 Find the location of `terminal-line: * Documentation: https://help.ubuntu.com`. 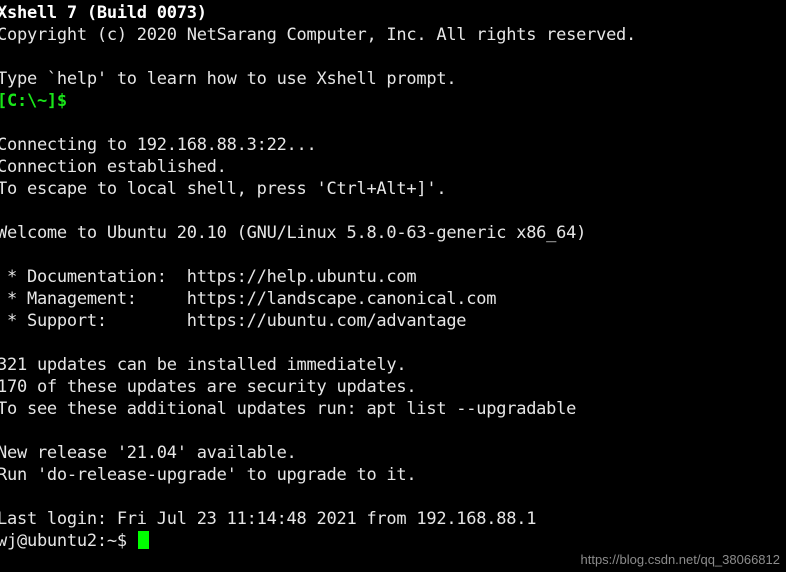

terminal-line: * Documentation: https://help.ubuntu.com is located at coordinates (393, 277).